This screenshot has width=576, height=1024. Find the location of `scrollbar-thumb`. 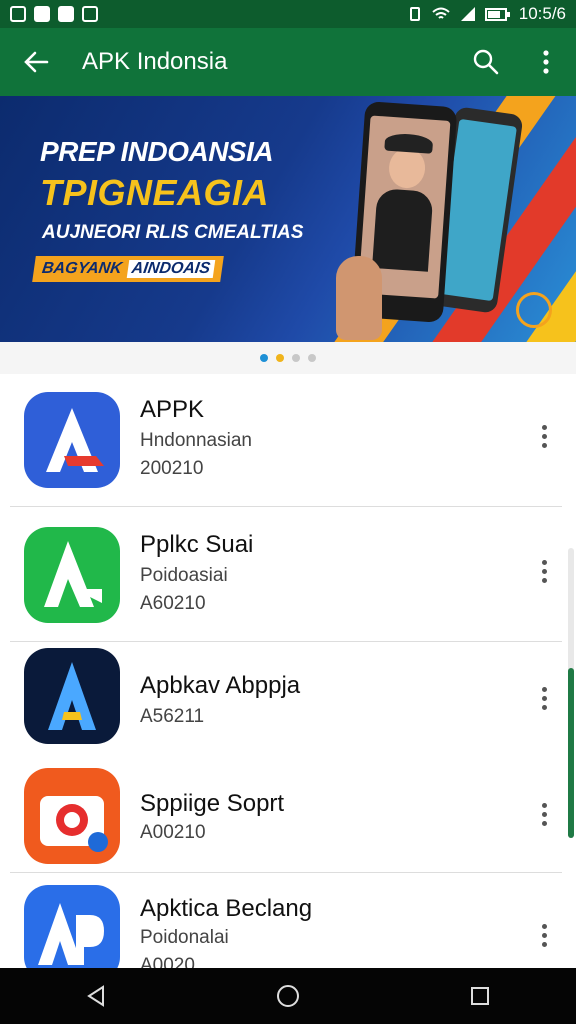

scrollbar-thumb is located at coordinates (571, 753).